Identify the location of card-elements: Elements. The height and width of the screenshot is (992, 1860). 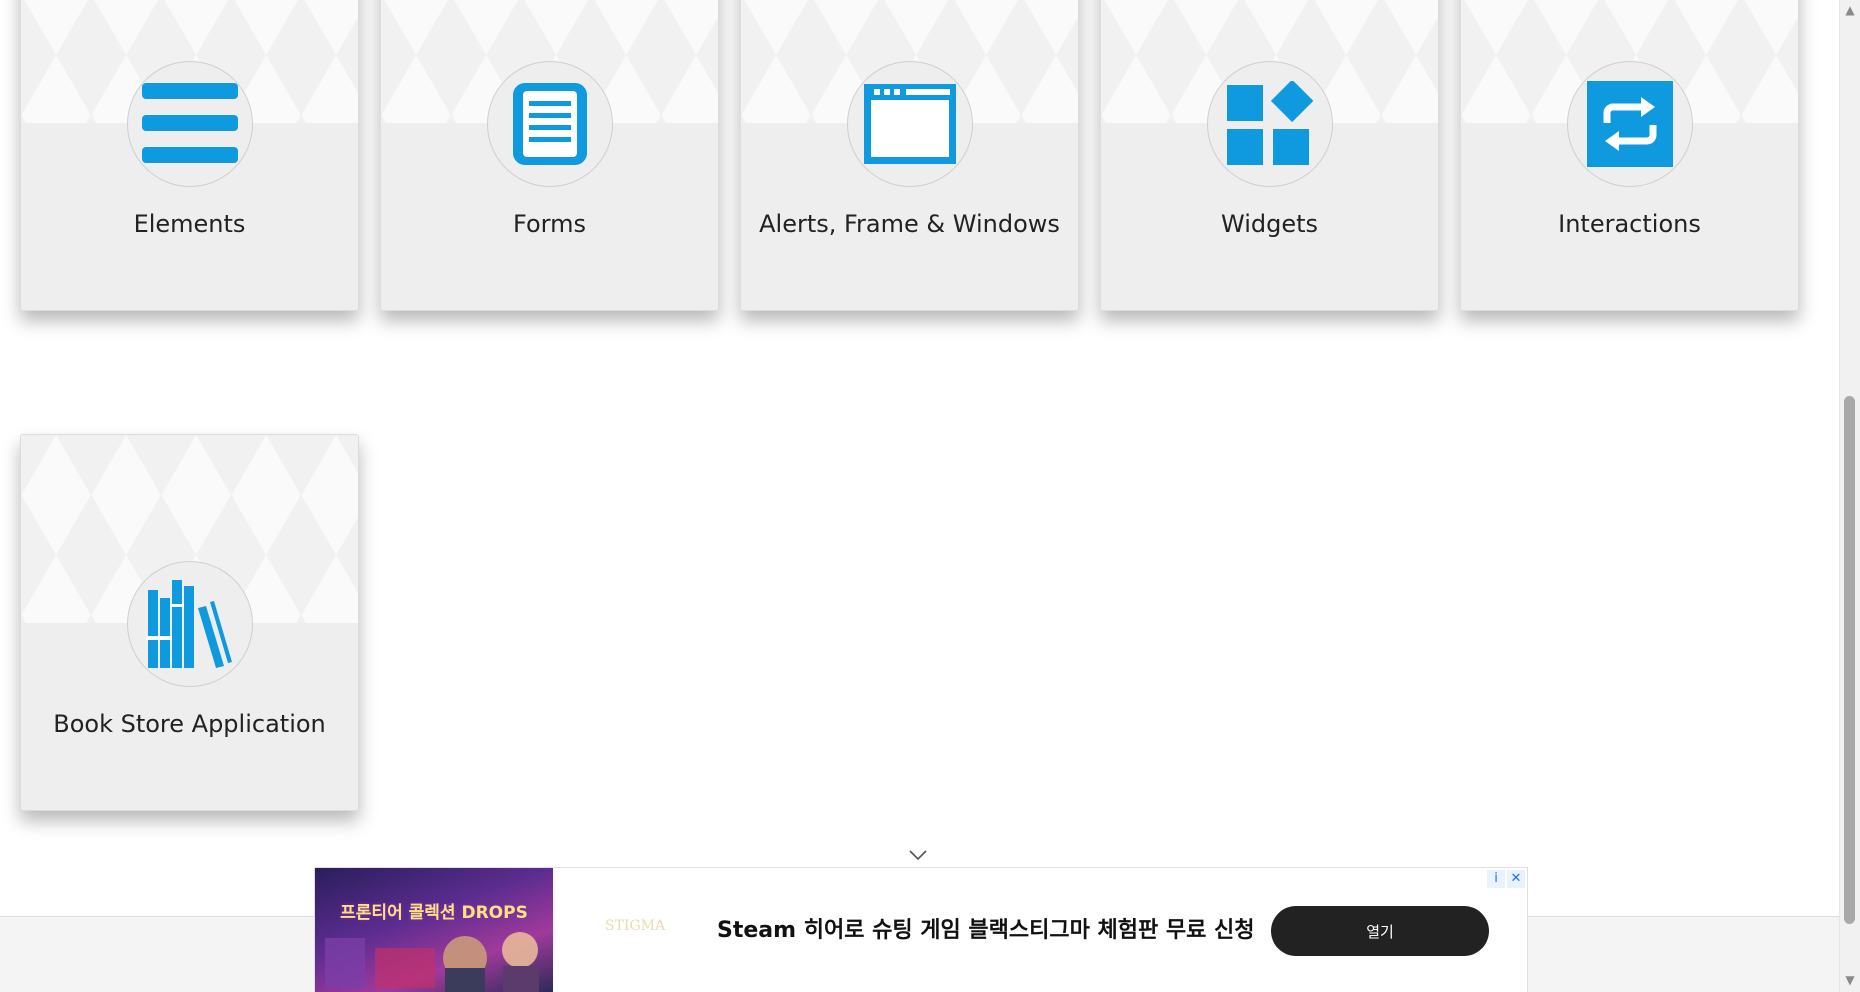
(189, 155).